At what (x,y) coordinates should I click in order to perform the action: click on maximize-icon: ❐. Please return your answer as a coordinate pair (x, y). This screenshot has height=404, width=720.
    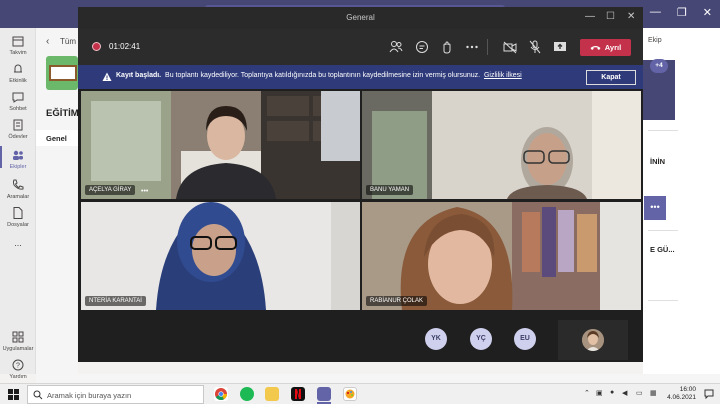
    Looking at the image, I should click on (682, 12).